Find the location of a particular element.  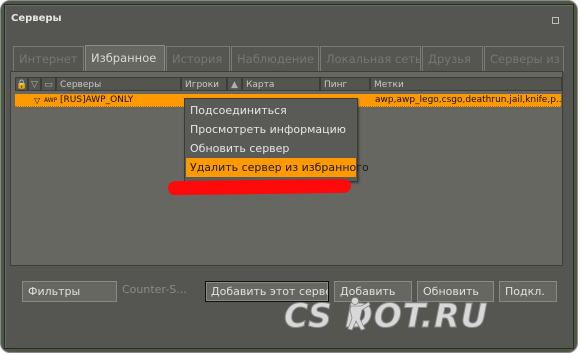

filters-button: Фильтры is located at coordinates (69, 291).